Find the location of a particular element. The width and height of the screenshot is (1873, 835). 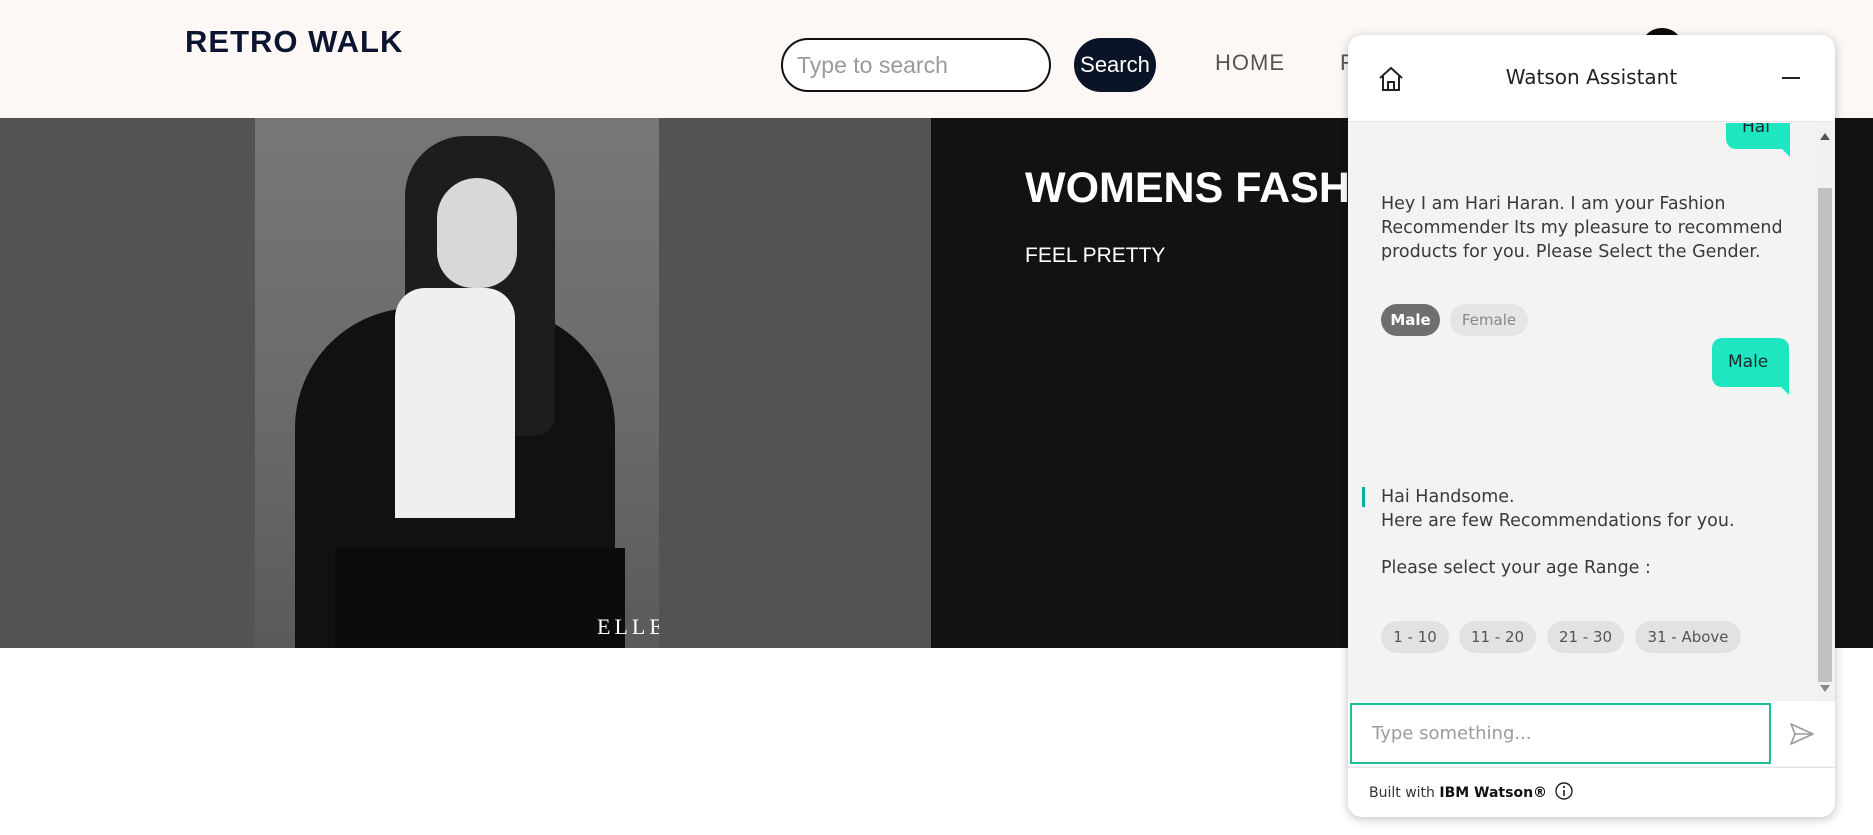

hero-subtitle: FEEL PRETTY is located at coordinates (1095, 255).